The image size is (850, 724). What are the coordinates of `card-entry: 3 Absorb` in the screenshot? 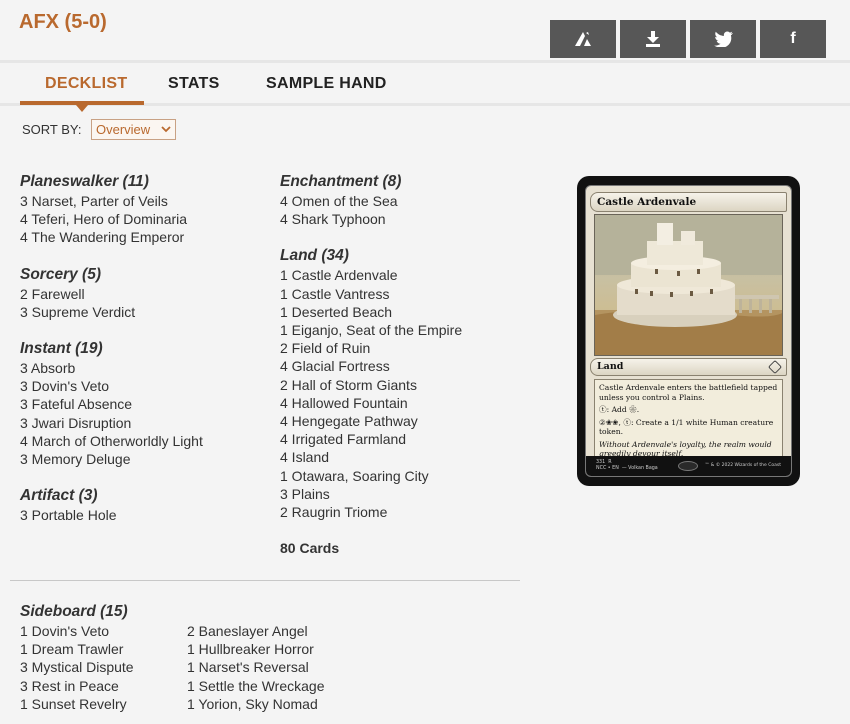 It's located at (111, 368).